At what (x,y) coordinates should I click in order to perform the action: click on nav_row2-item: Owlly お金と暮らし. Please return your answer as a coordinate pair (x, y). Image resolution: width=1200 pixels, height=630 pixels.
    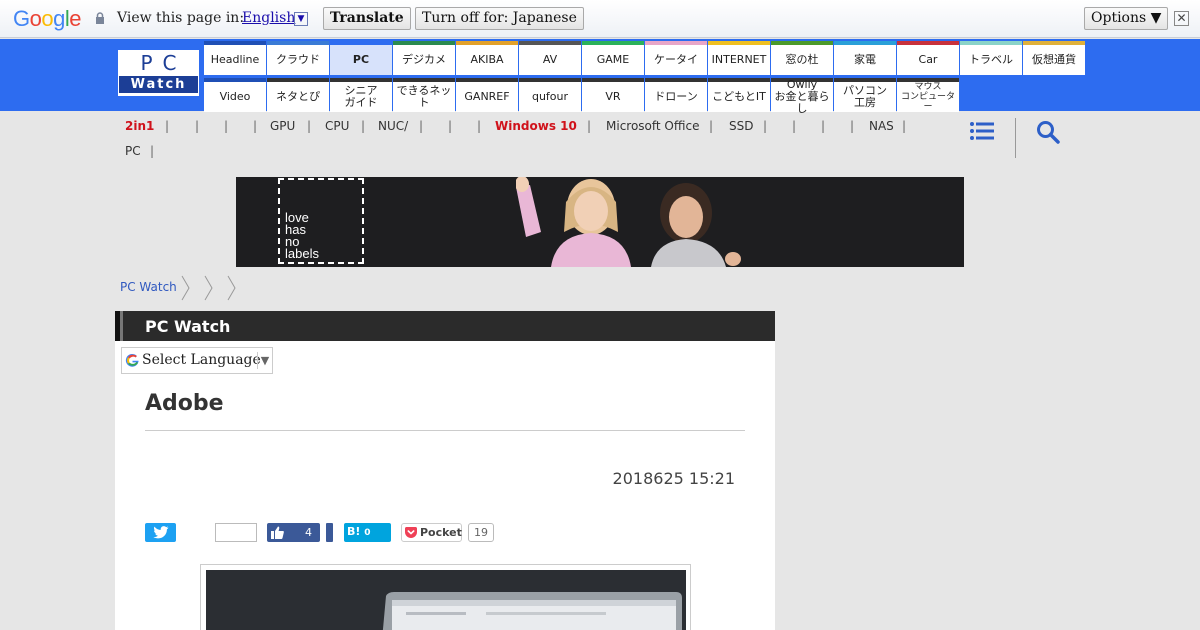
    Looking at the image, I should click on (802, 96).